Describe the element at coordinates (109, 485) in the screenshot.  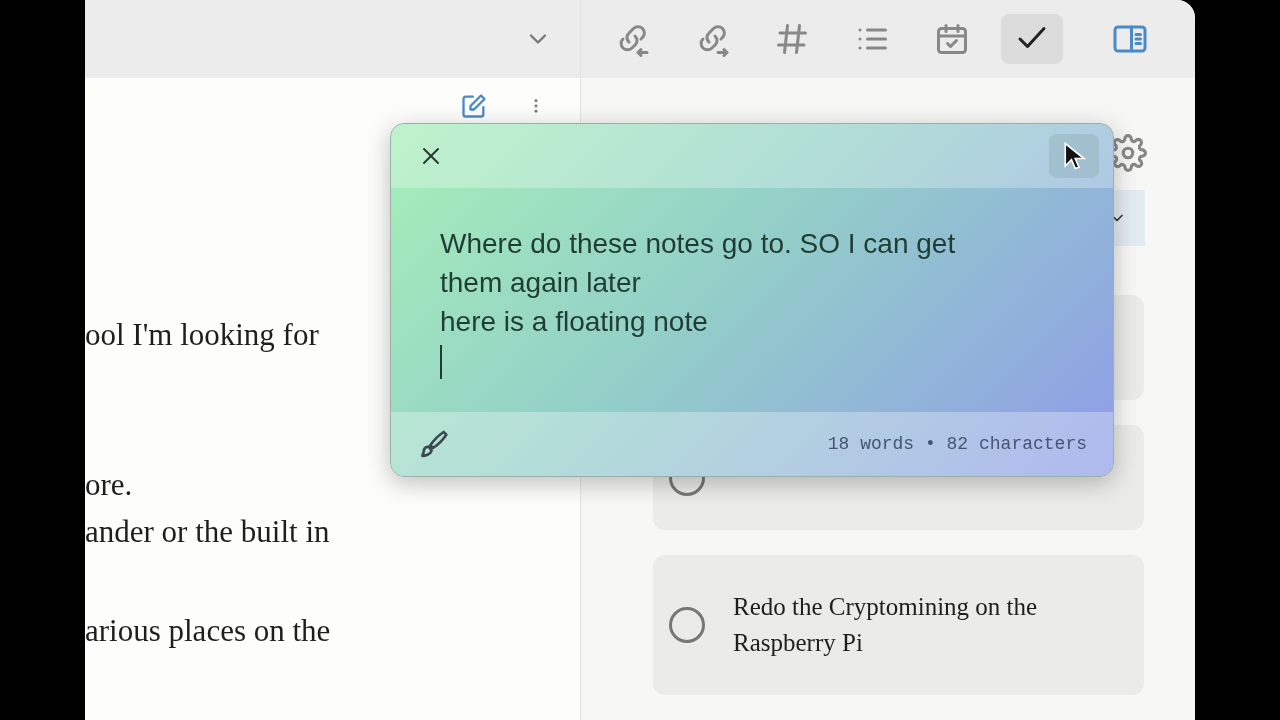
I see `document-text: ore.` at that location.